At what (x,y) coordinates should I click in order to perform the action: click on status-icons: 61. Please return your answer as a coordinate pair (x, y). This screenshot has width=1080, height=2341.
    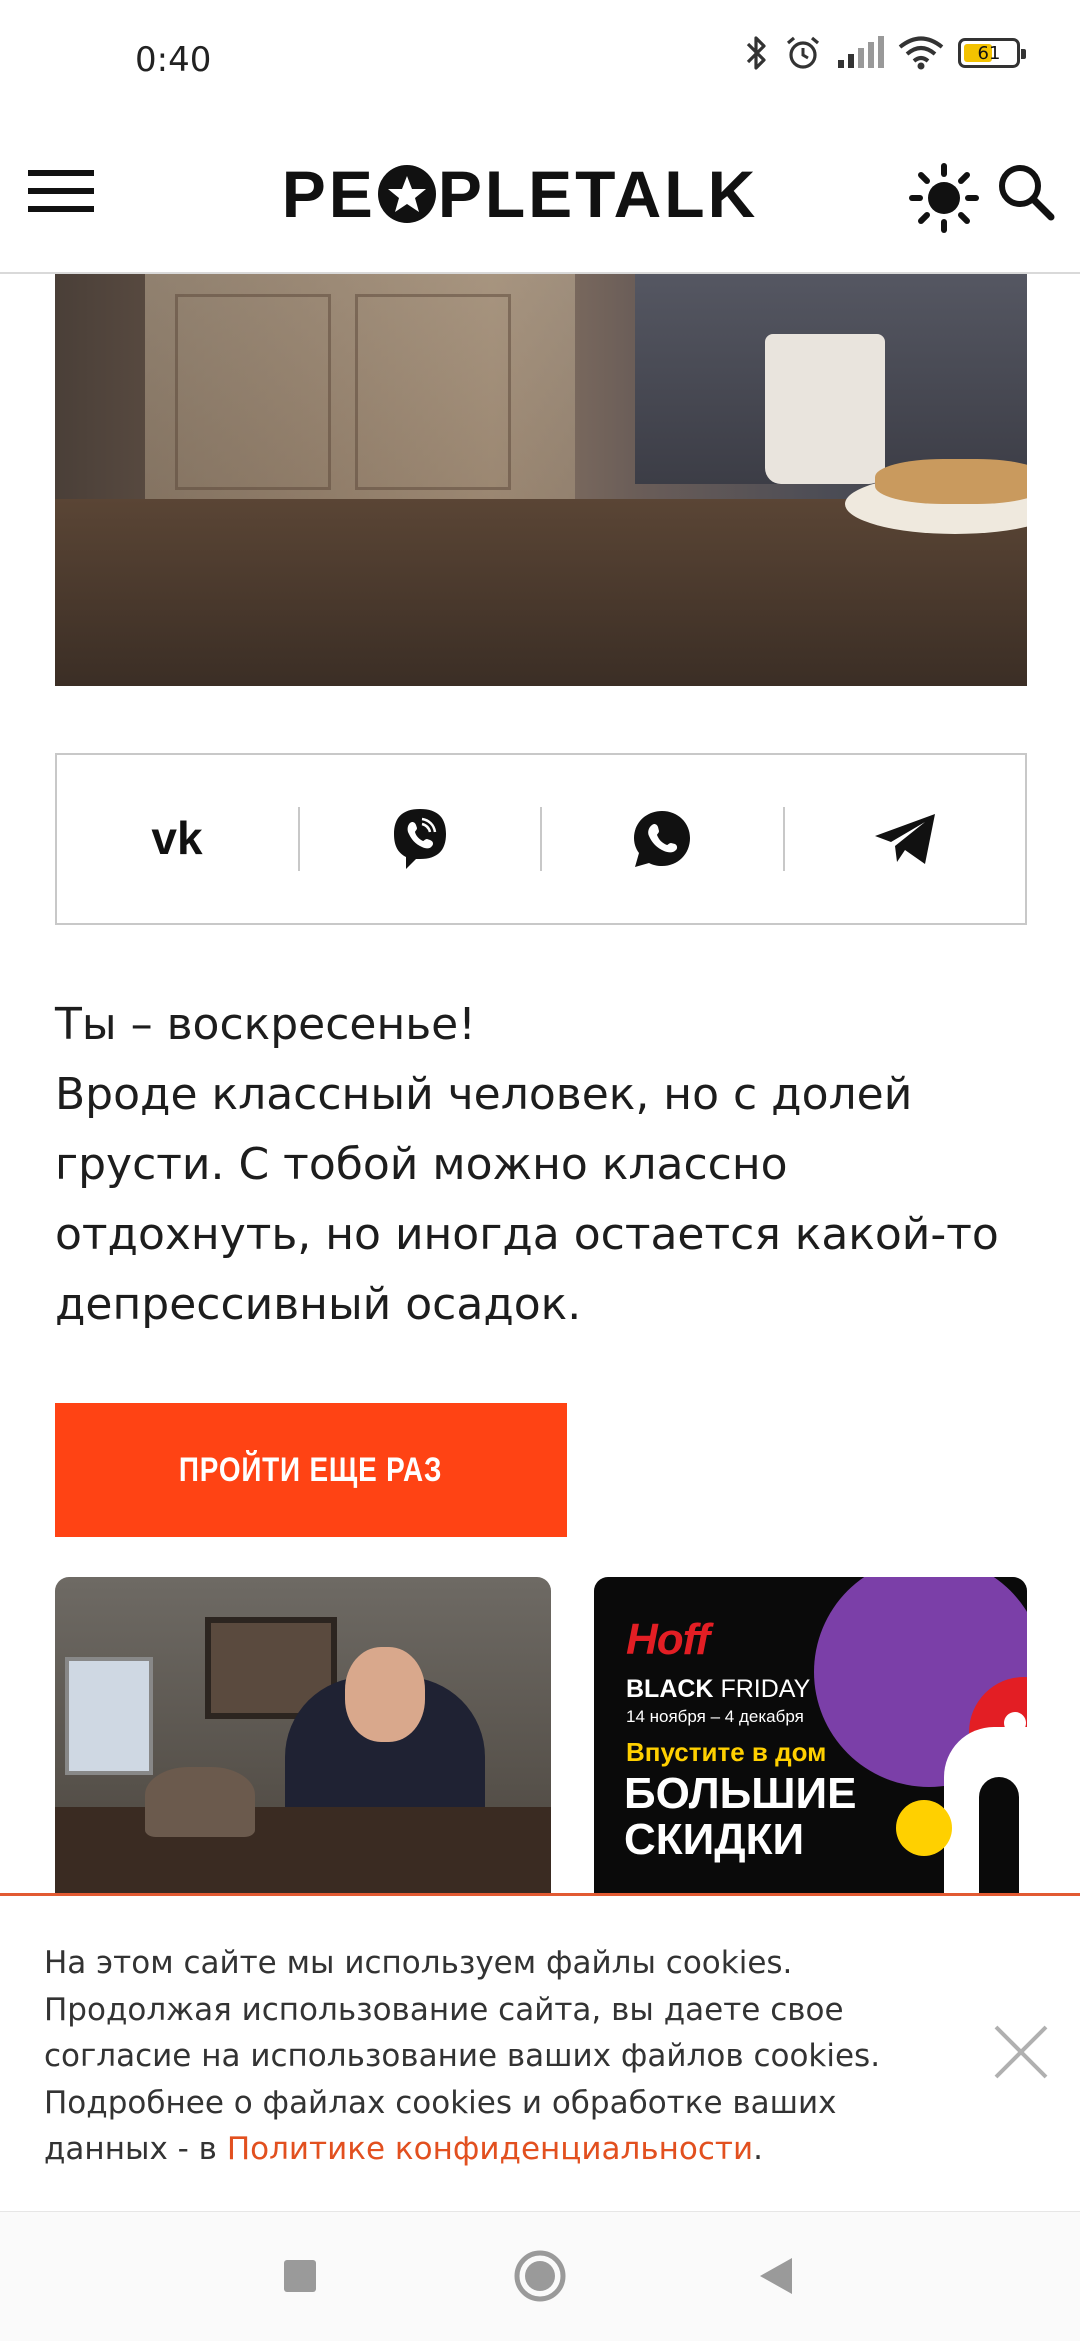
    Looking at the image, I should click on (885, 53).